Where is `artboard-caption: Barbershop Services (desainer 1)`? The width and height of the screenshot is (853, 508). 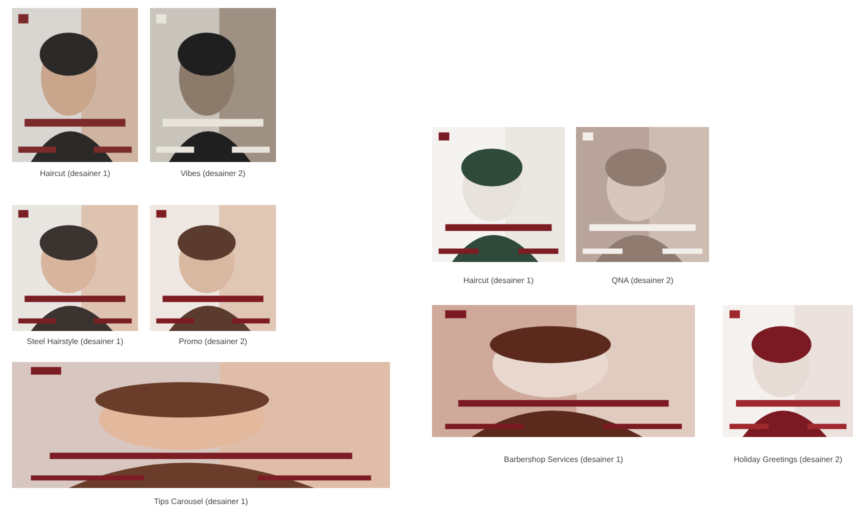
artboard-caption: Barbershop Services (desainer 1) is located at coordinates (564, 460).